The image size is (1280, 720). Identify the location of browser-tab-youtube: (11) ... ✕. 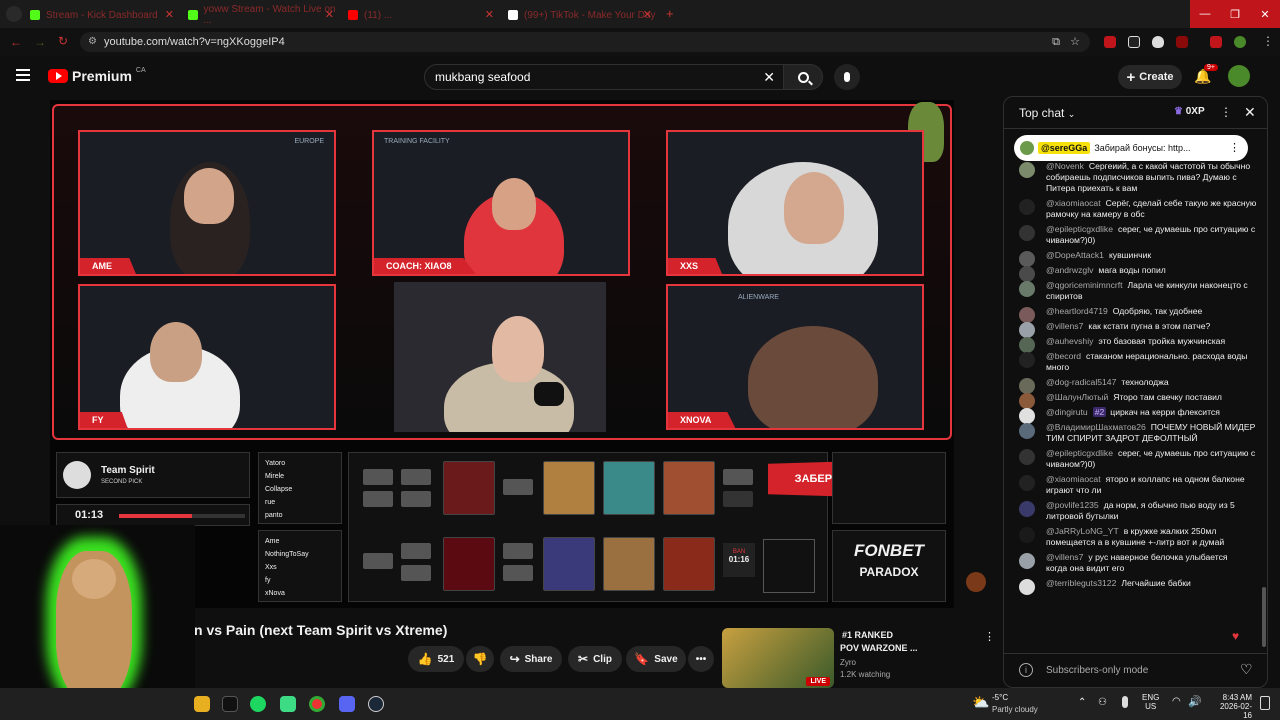
(424, 15).